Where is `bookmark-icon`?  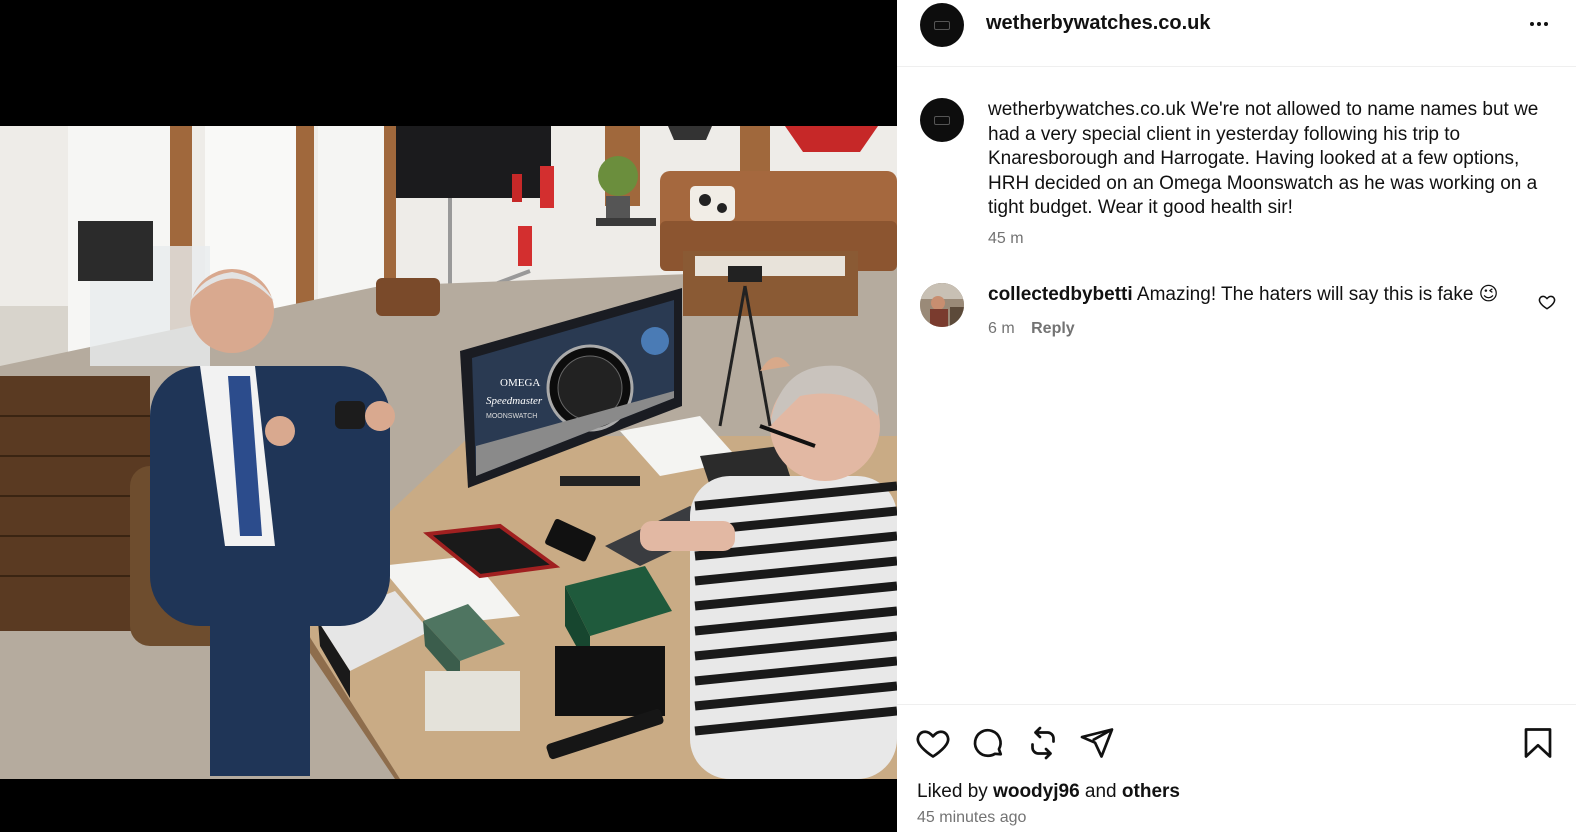 bookmark-icon is located at coordinates (1538, 743).